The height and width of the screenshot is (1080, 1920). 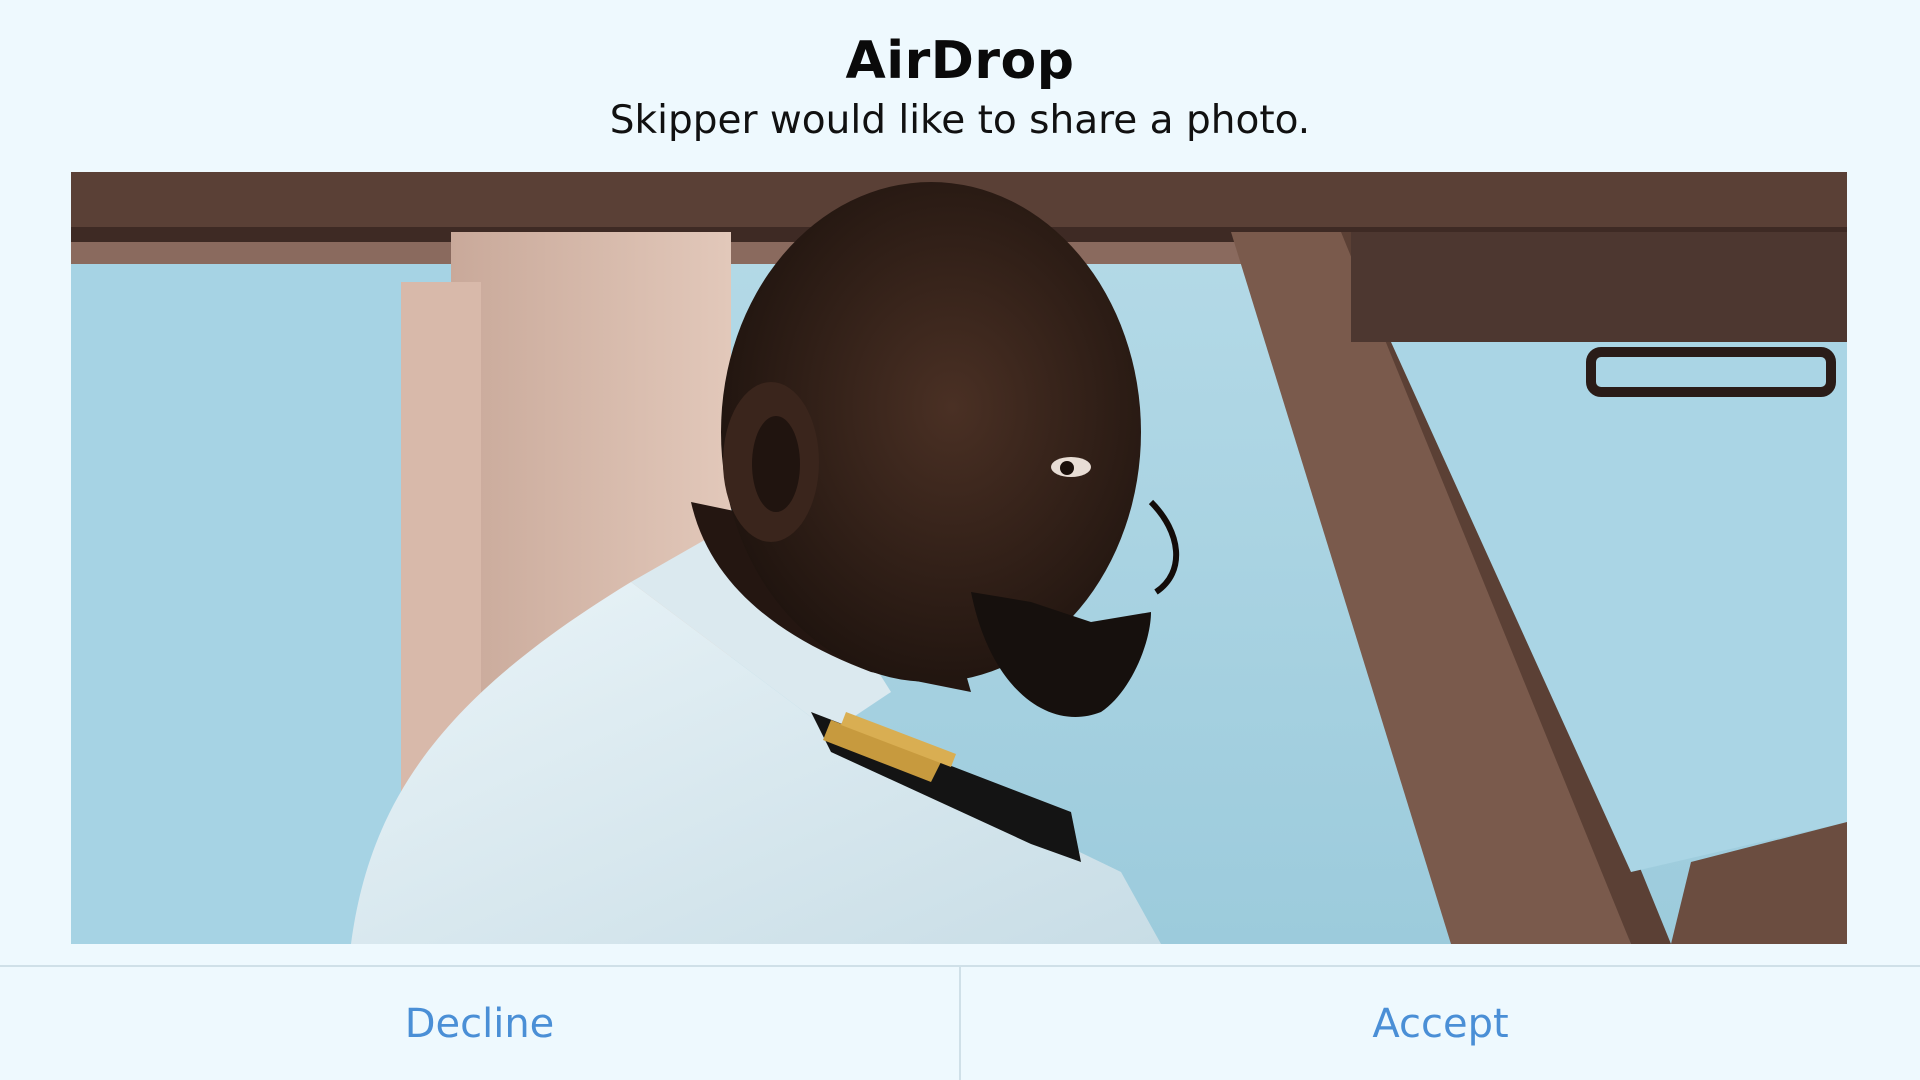 What do you see at coordinates (1440, 1023) in the screenshot?
I see `accept-button: Accept` at bounding box center [1440, 1023].